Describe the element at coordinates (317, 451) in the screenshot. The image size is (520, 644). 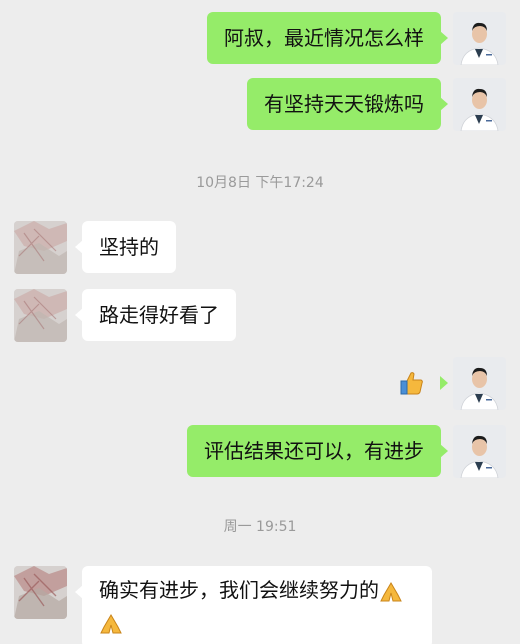
I see `sent-message: 评估结果还可以，有进步` at that location.